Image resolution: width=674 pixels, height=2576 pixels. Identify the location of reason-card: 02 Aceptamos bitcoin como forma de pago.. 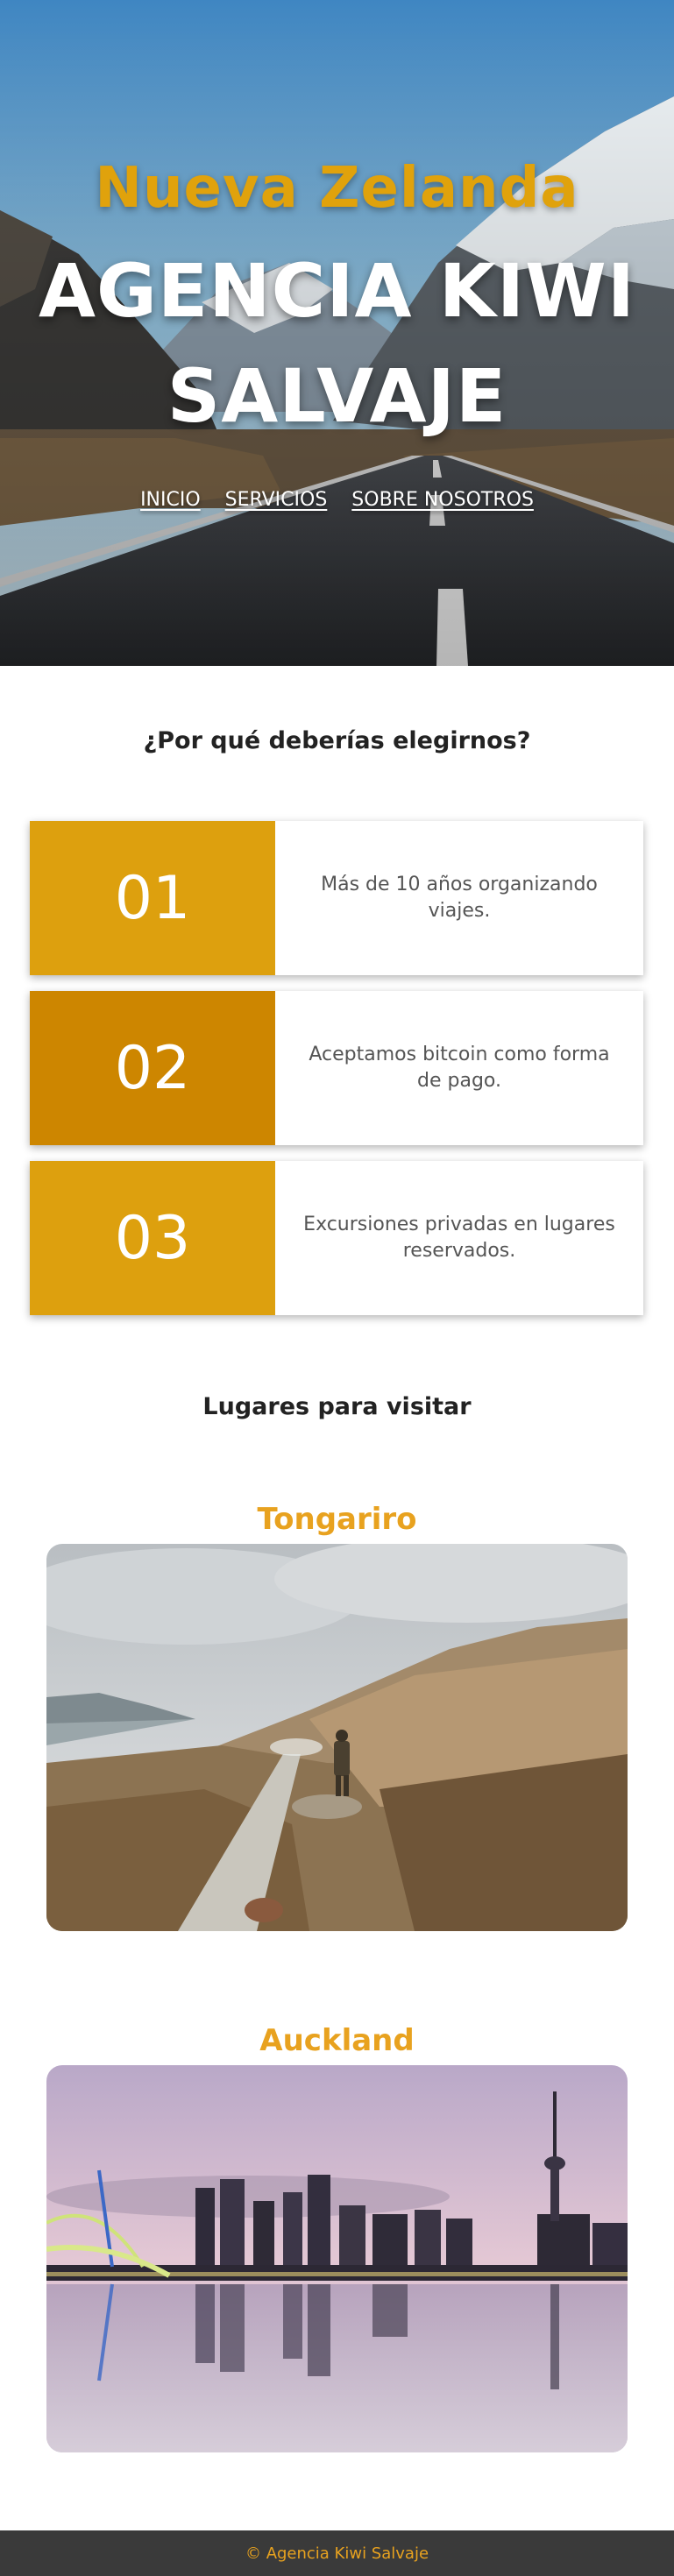
(336, 1068).